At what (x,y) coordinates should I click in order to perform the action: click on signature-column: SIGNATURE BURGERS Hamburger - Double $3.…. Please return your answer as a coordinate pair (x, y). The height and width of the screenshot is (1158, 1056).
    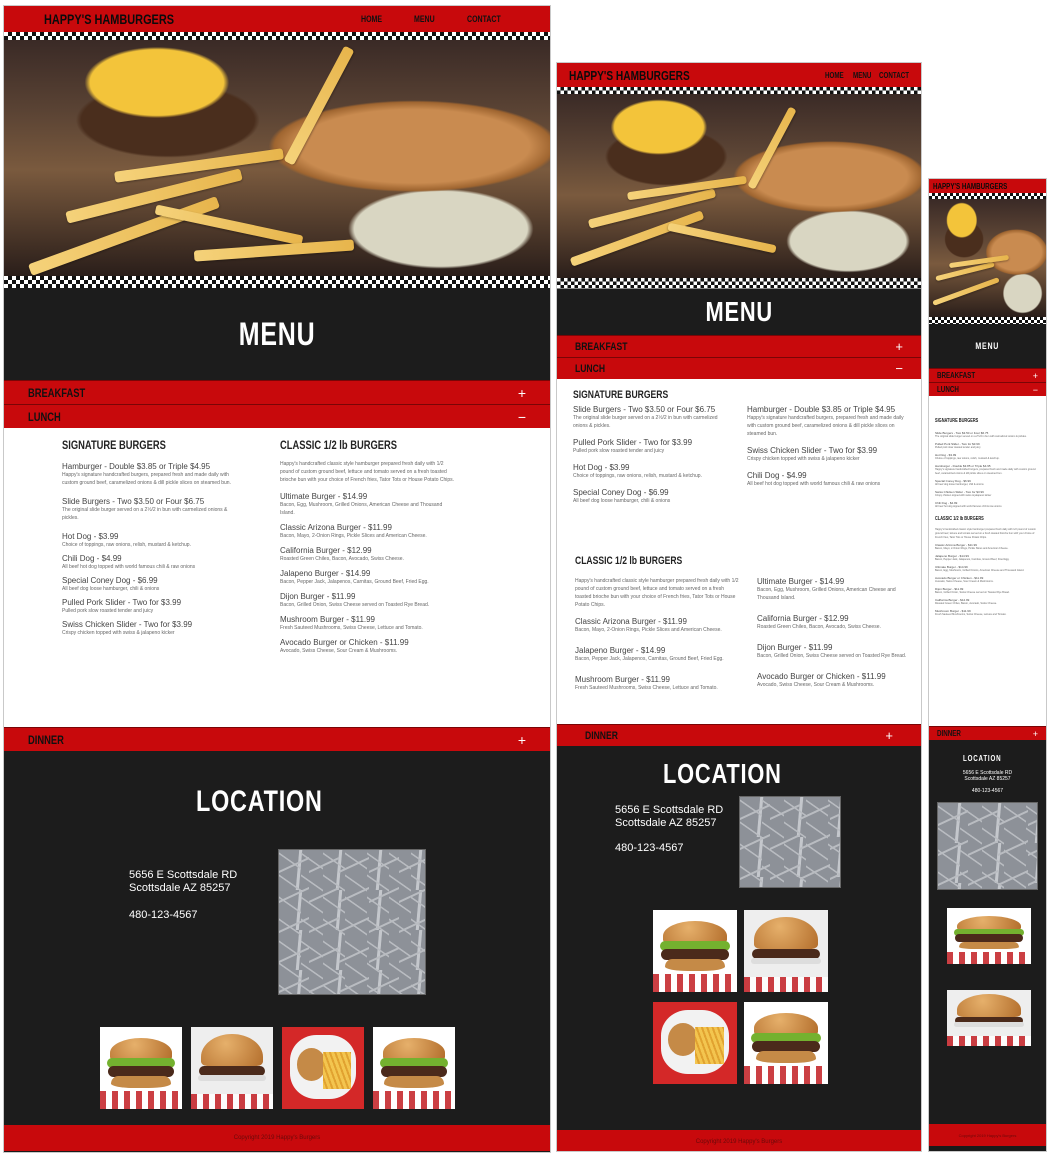
    Looking at the image, I should click on (149, 537).